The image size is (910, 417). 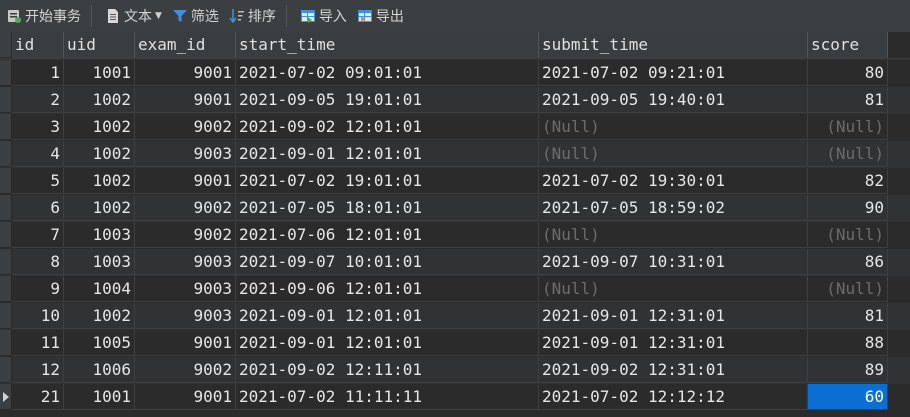 I want to click on cell-start-time: 2021-09-05 19:01:01, so click(x=387, y=100).